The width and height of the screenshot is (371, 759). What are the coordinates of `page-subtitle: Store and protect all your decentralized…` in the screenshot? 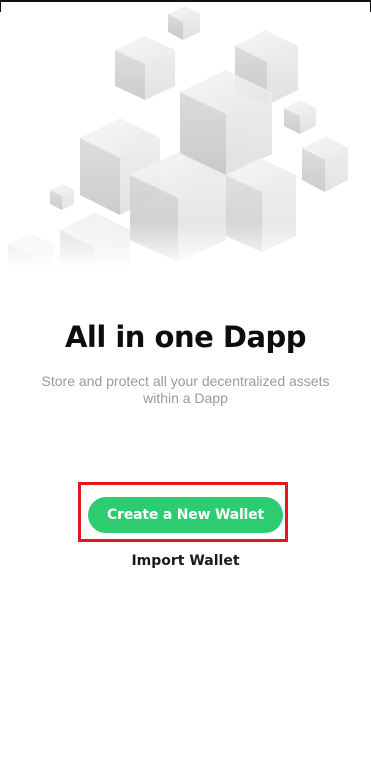 It's located at (185, 389).